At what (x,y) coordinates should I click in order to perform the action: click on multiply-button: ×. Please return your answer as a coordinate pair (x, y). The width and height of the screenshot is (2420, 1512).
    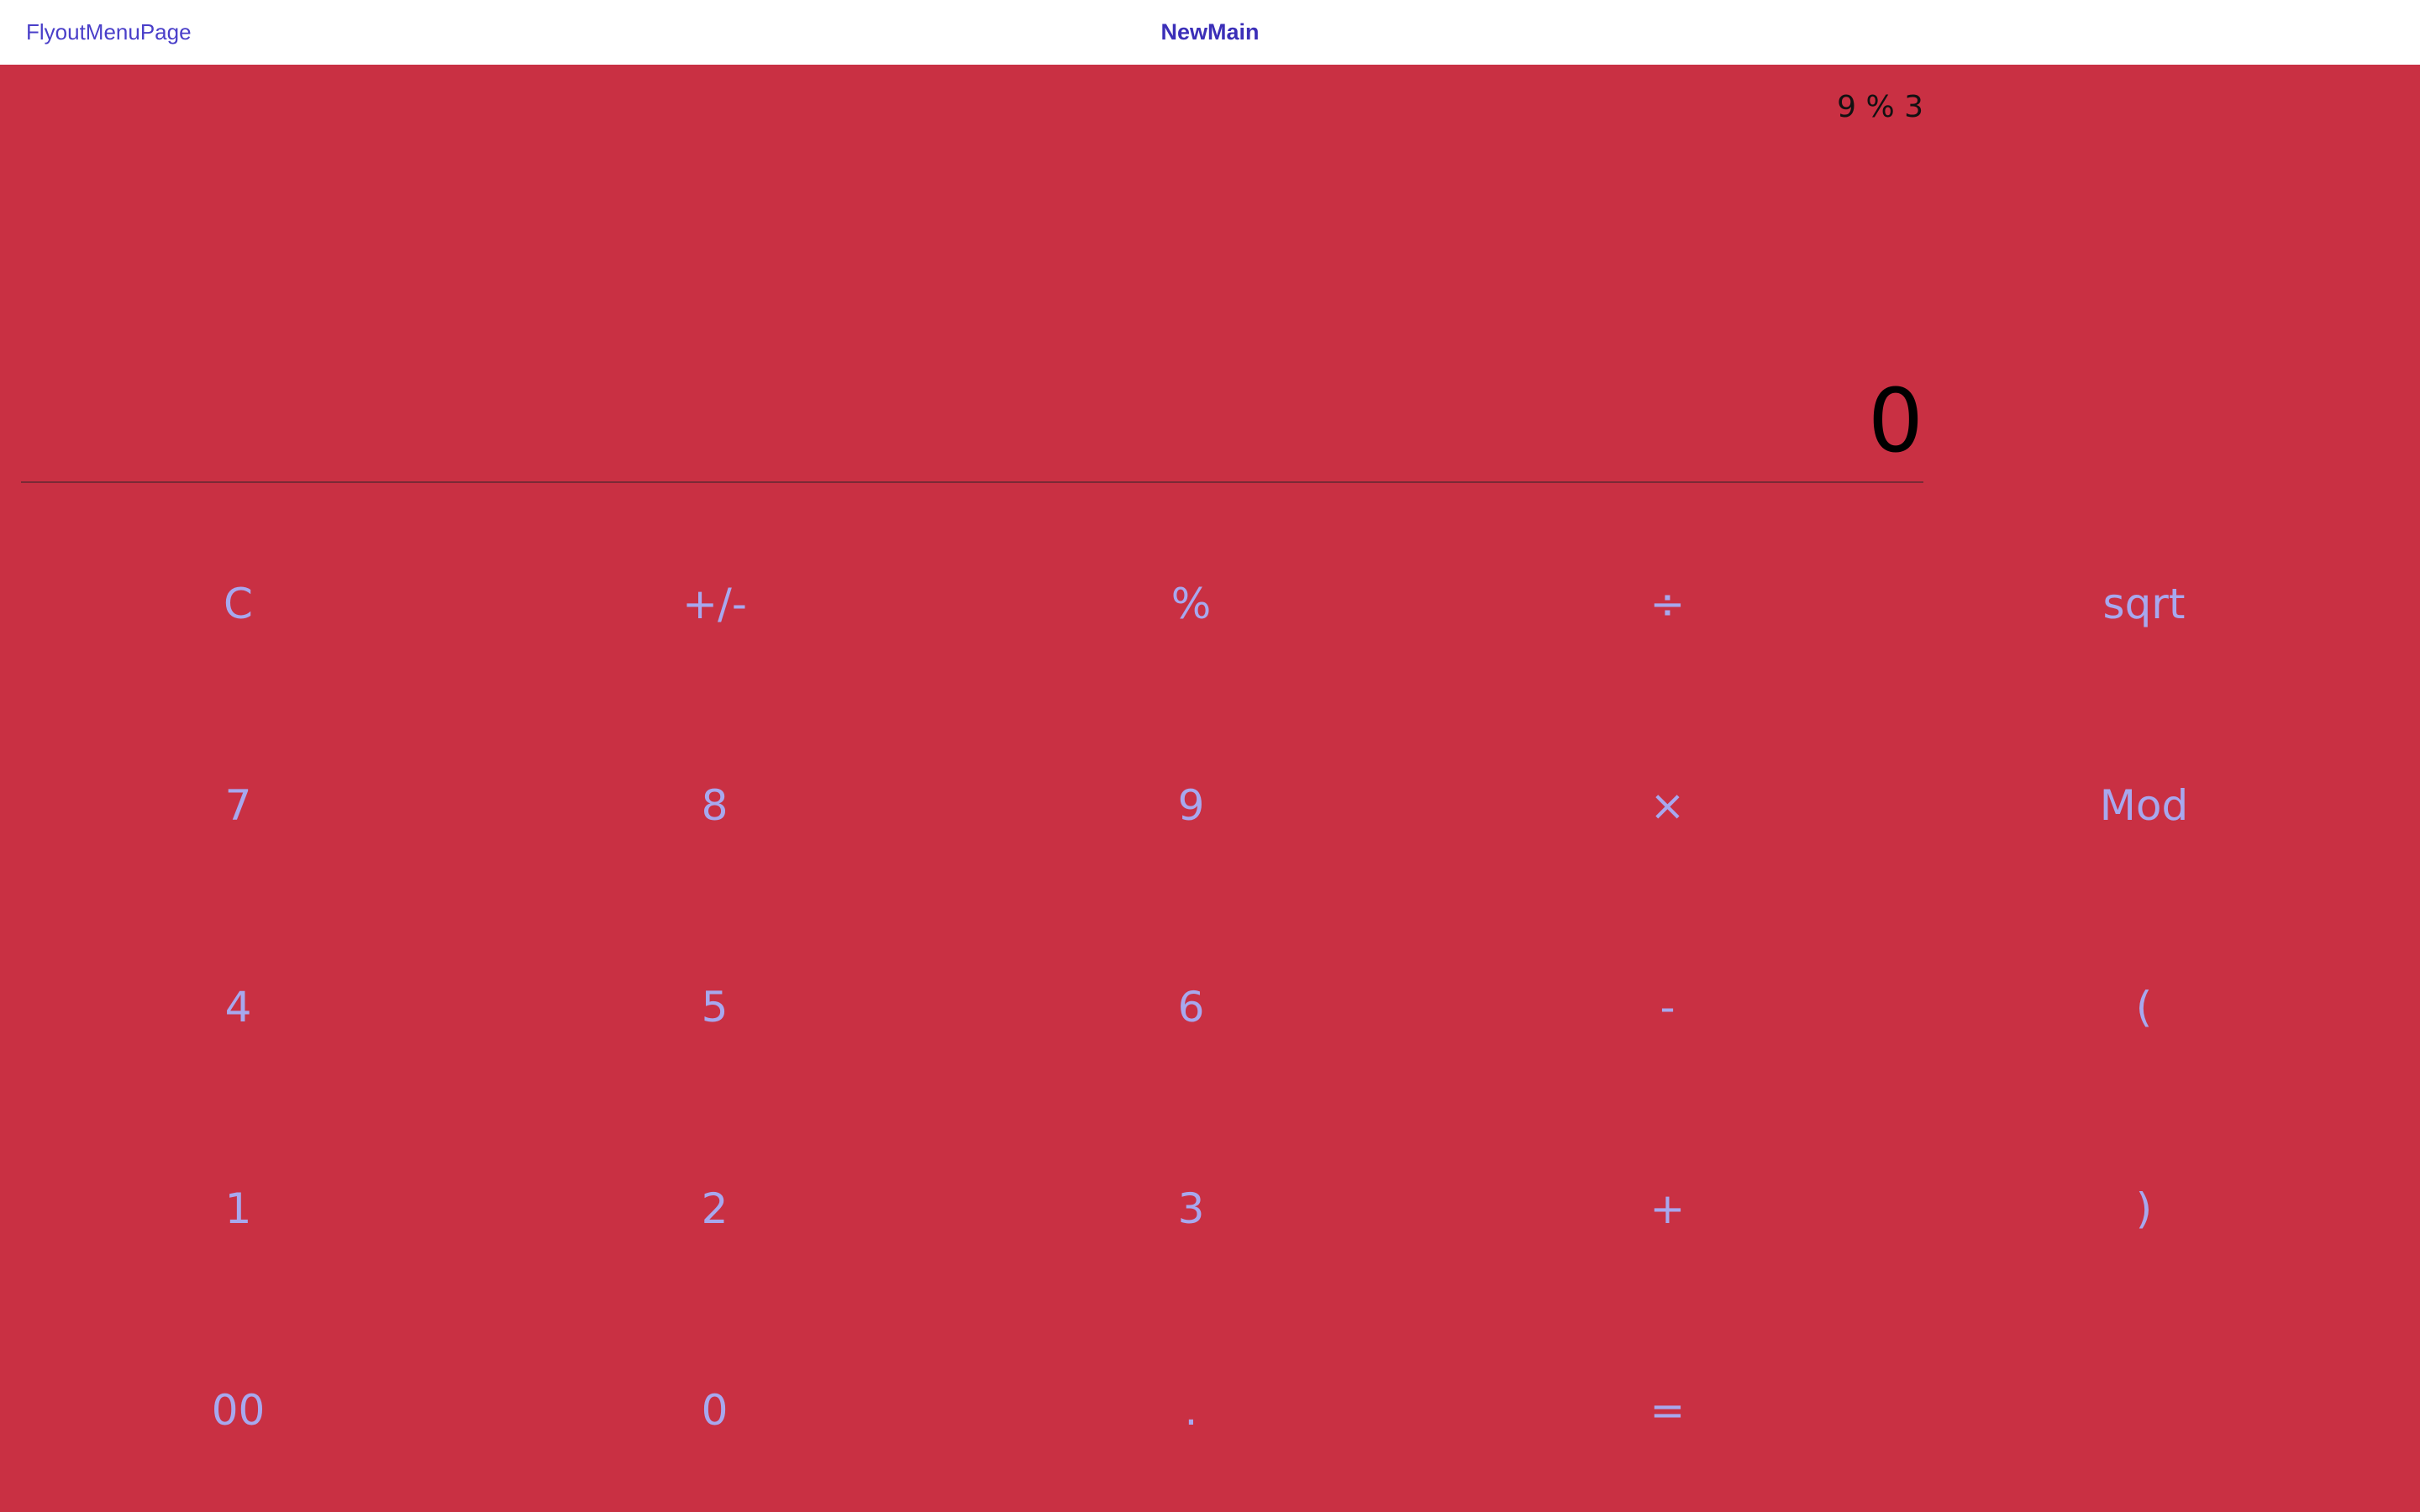
    Looking at the image, I should click on (1667, 805).